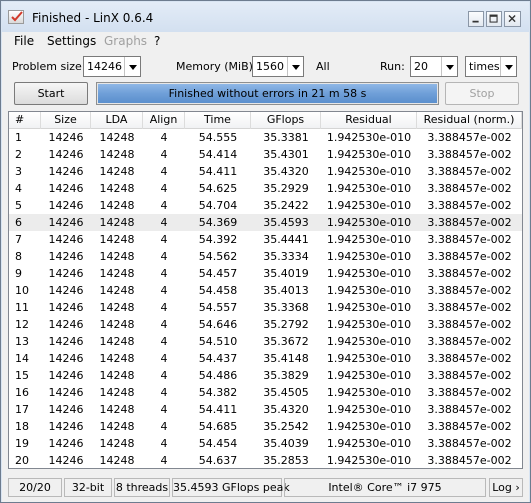 The width and height of the screenshot is (531, 503). What do you see at coordinates (469, 120) in the screenshot?
I see `column-header-residual-norm: Residual (norm.)` at bounding box center [469, 120].